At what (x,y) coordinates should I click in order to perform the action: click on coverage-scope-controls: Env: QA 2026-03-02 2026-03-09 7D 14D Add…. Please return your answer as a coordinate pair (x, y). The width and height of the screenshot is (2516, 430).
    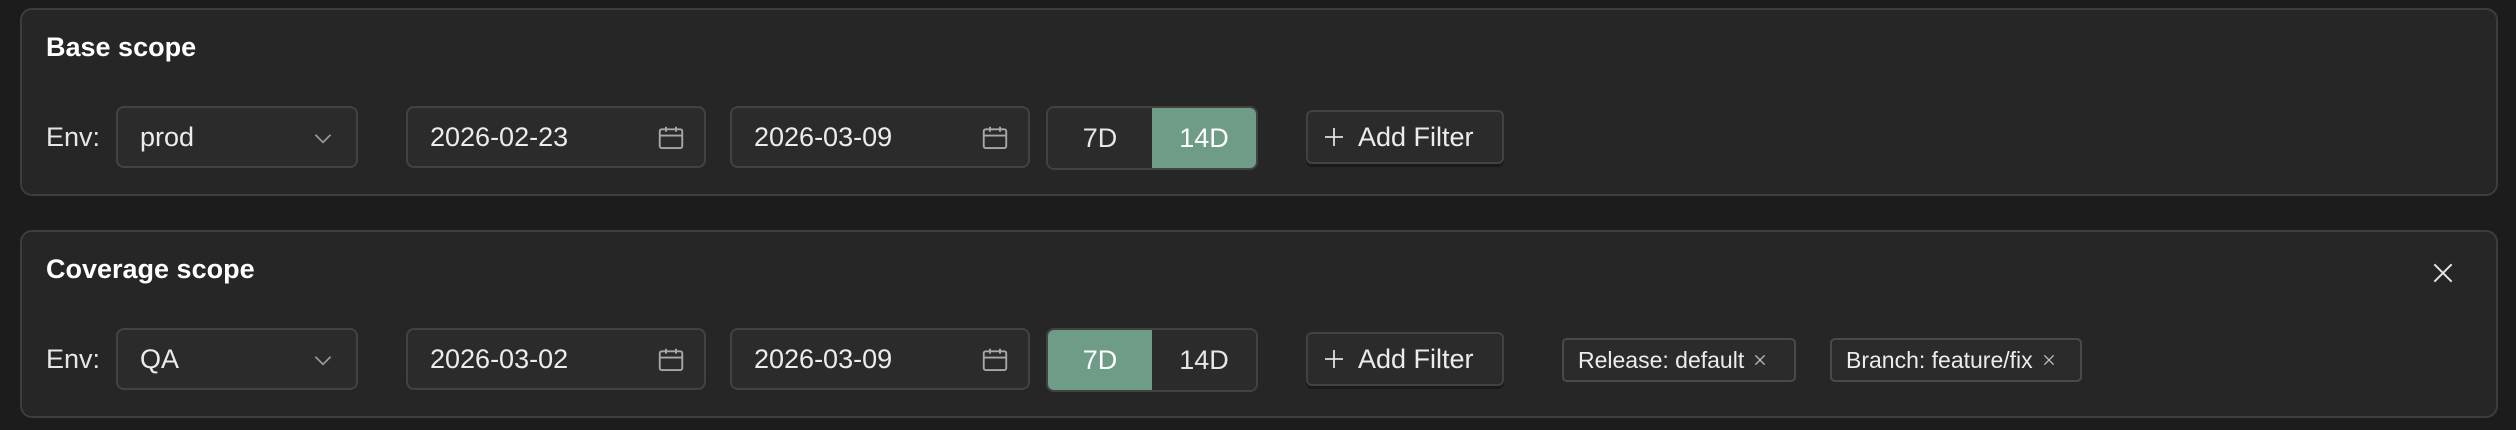
    Looking at the image, I should click on (1259, 360).